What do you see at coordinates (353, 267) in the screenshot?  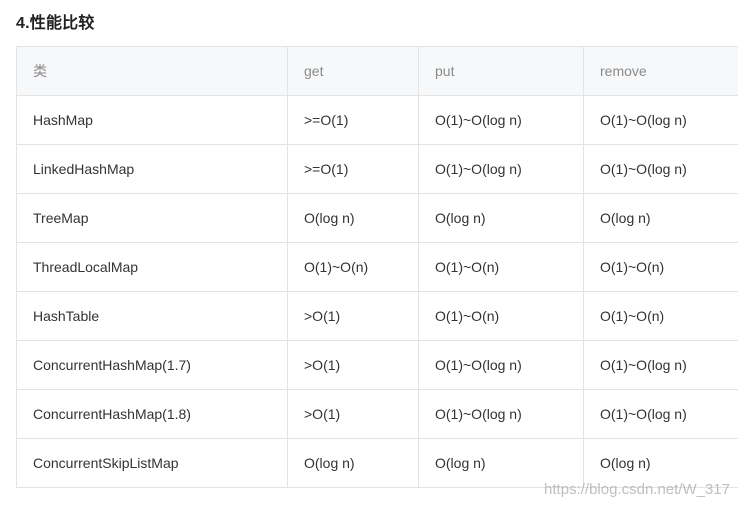 I see `table-cell-get: O(1)~O(n)` at bounding box center [353, 267].